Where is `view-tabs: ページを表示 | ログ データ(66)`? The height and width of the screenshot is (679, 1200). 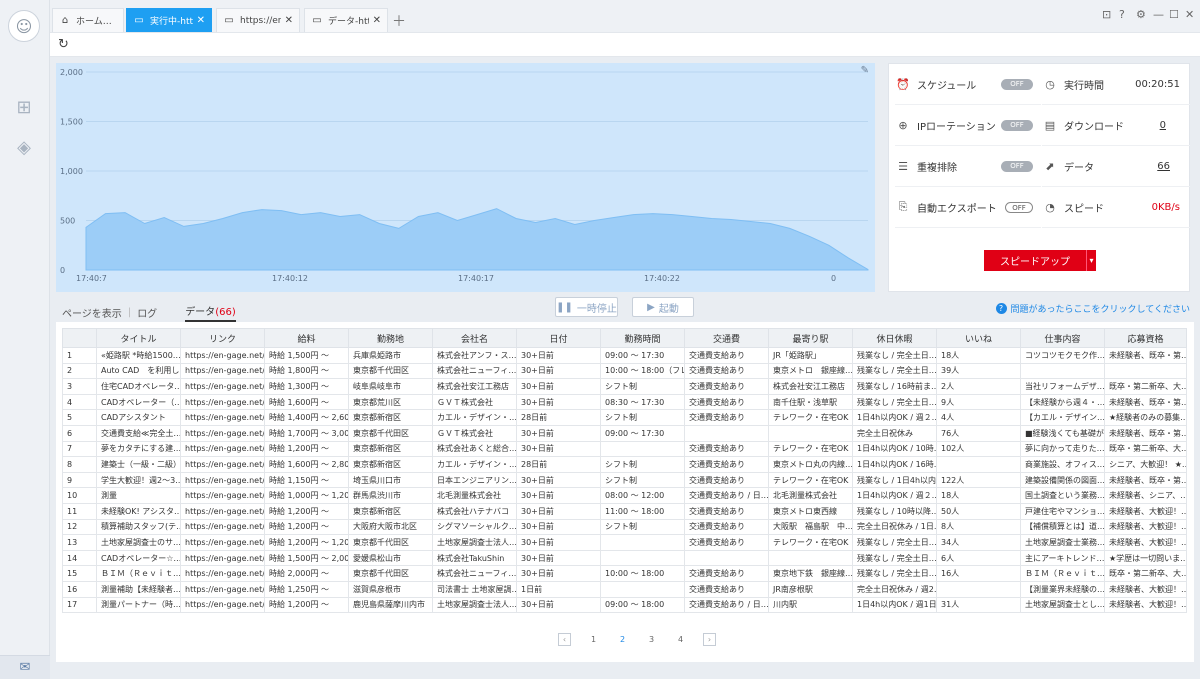
view-tabs: ページを表示 | ログ データ(66) is located at coordinates (149, 312).